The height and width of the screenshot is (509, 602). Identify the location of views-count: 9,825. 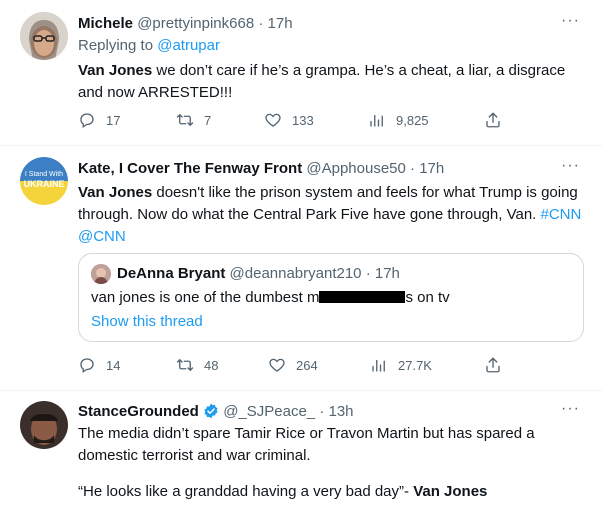
(412, 120).